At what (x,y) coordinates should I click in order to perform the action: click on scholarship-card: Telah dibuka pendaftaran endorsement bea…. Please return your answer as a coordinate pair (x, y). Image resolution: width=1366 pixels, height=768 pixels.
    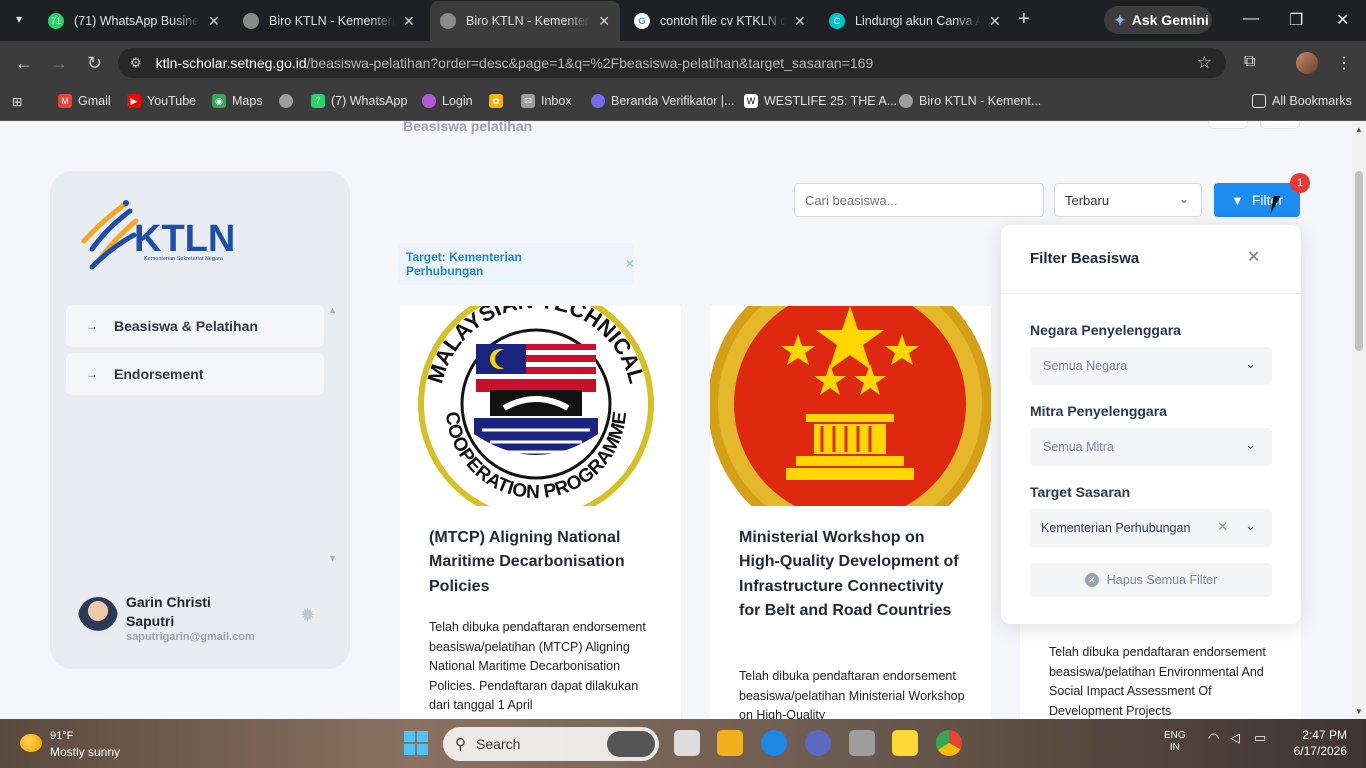
    Looking at the image, I should click on (1160, 669).